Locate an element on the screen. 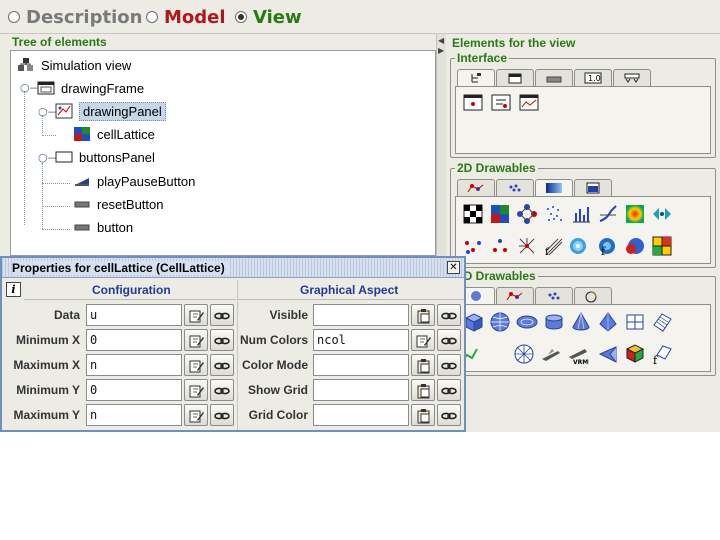 The width and height of the screenshot is (720, 540). visible-edit-button is located at coordinates (423, 315).